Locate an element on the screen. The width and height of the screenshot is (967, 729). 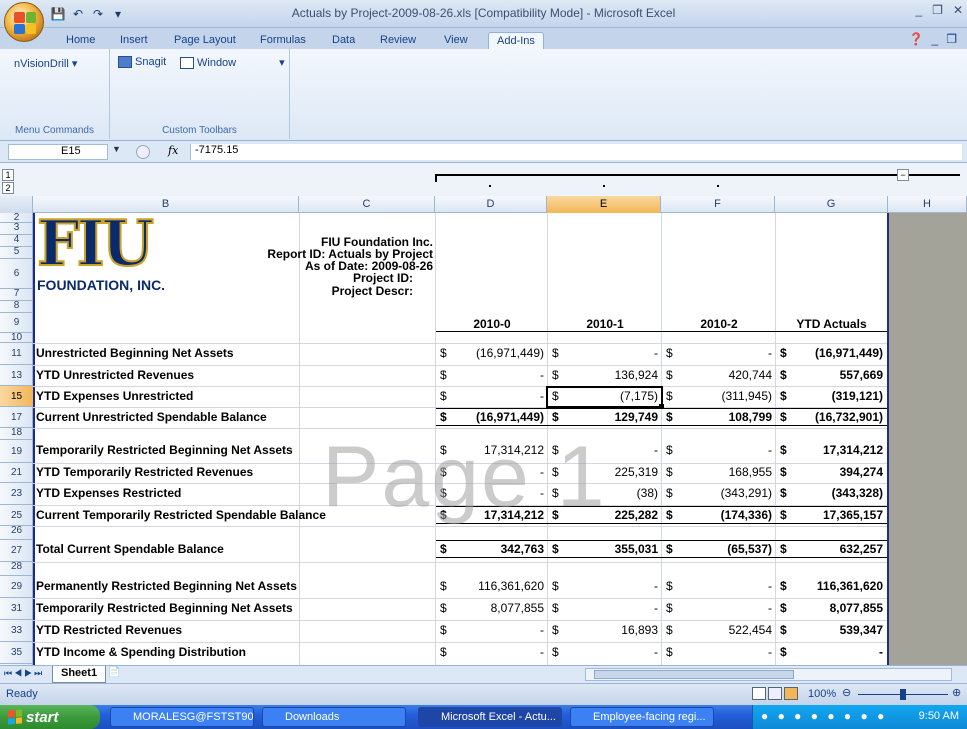
line-label: YTD Temporarily Restricted Revenues is located at coordinates (236, 472).